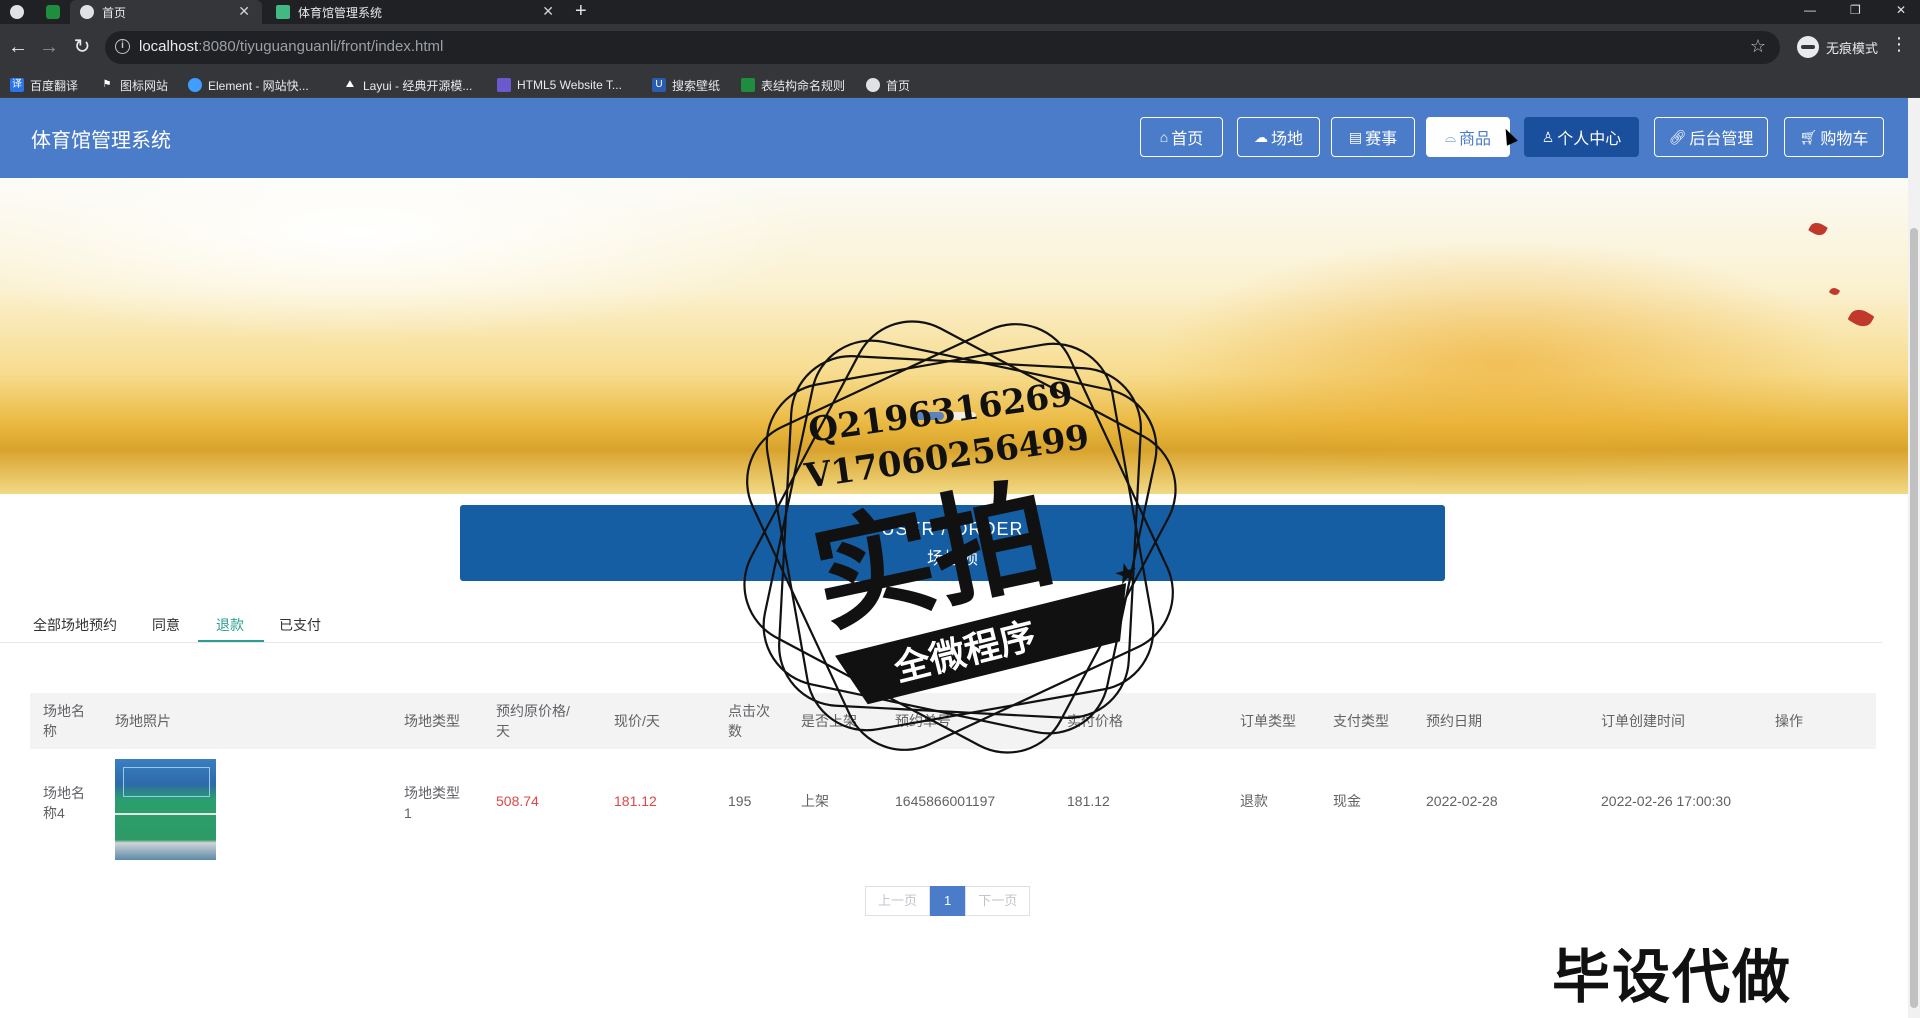 The width and height of the screenshot is (1920, 1018). What do you see at coordinates (1462, 801) in the screenshot?
I see `cell-book-date: 2022-02-28` at bounding box center [1462, 801].